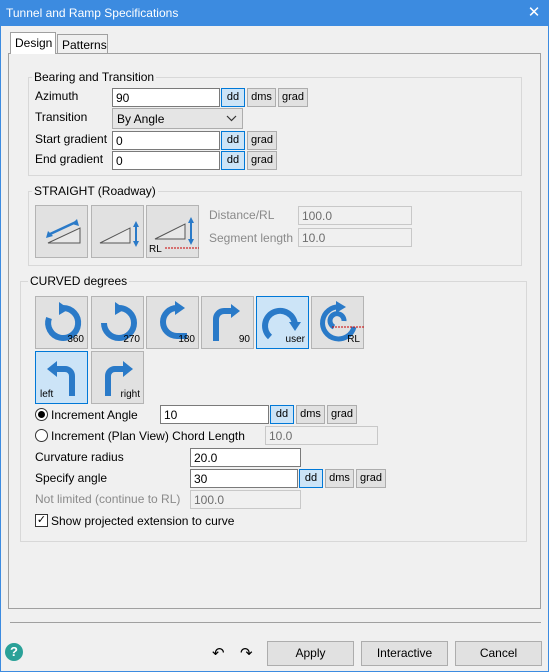 The height and width of the screenshot is (672, 549). Describe the element at coordinates (94, 415) in the screenshot. I see `increment-angle-label: Increment Angle` at that location.